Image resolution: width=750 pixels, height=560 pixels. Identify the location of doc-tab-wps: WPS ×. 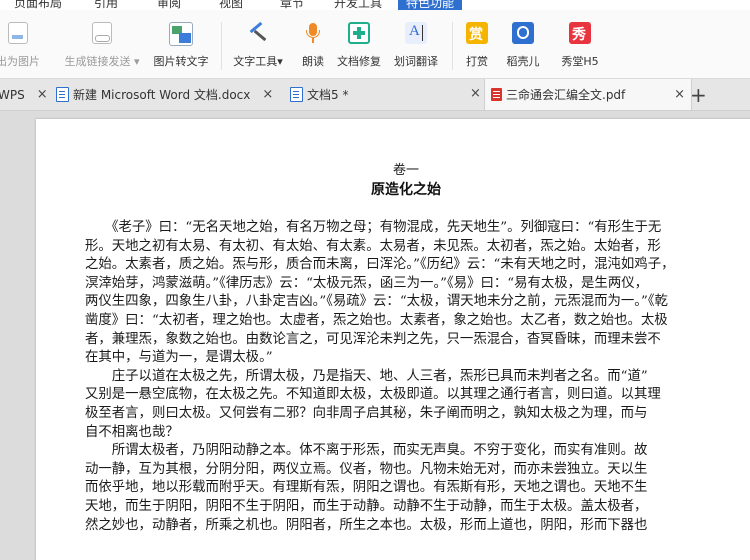
(24, 94).